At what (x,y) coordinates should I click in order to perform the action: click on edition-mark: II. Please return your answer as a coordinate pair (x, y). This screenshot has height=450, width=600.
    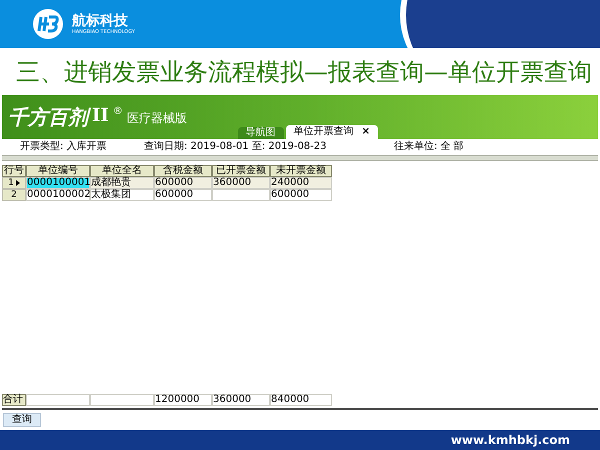
    Looking at the image, I should click on (100, 116).